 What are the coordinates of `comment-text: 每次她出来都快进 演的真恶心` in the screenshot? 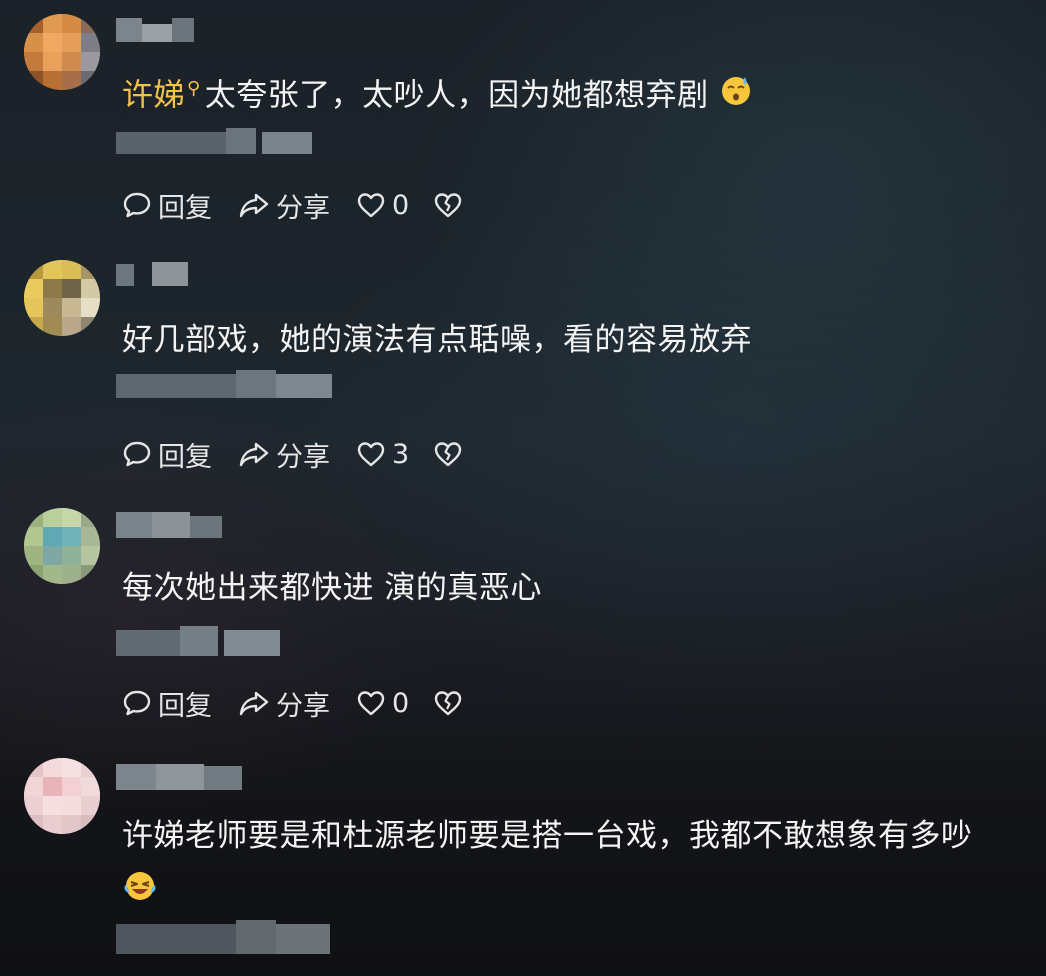 It's located at (332, 588).